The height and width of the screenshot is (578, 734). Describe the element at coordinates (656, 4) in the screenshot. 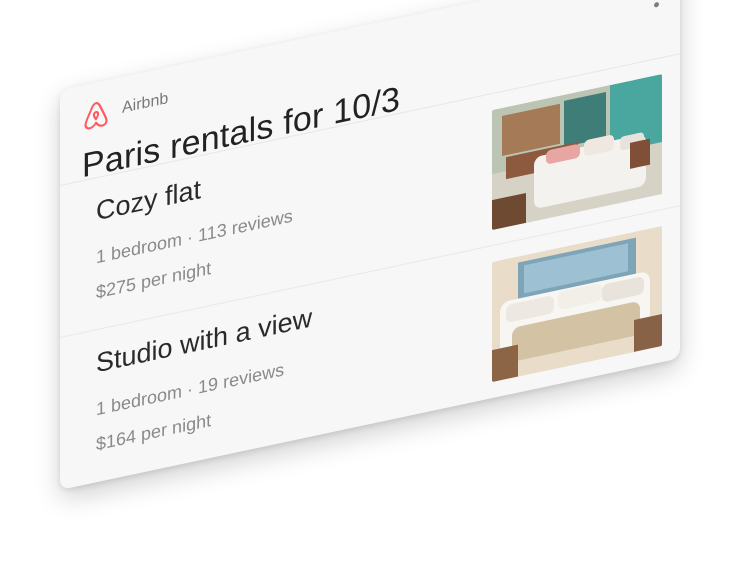

I see `more-dot` at that location.